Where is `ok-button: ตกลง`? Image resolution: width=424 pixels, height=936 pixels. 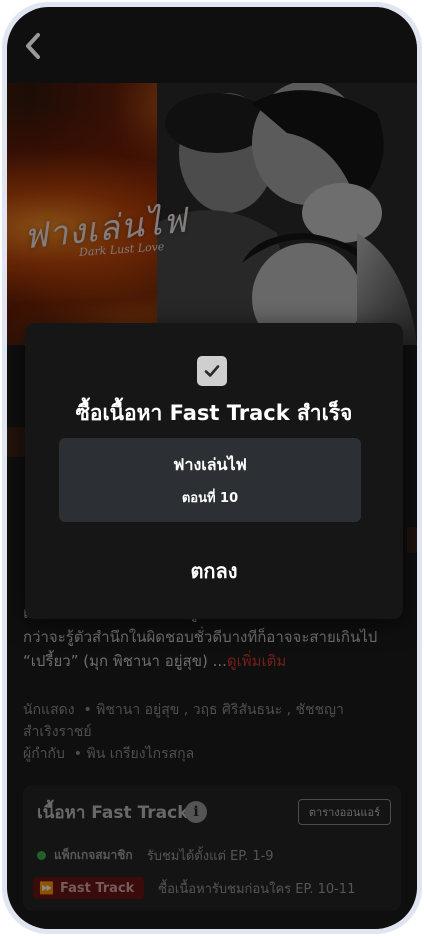 ok-button: ตกลง is located at coordinates (214, 571).